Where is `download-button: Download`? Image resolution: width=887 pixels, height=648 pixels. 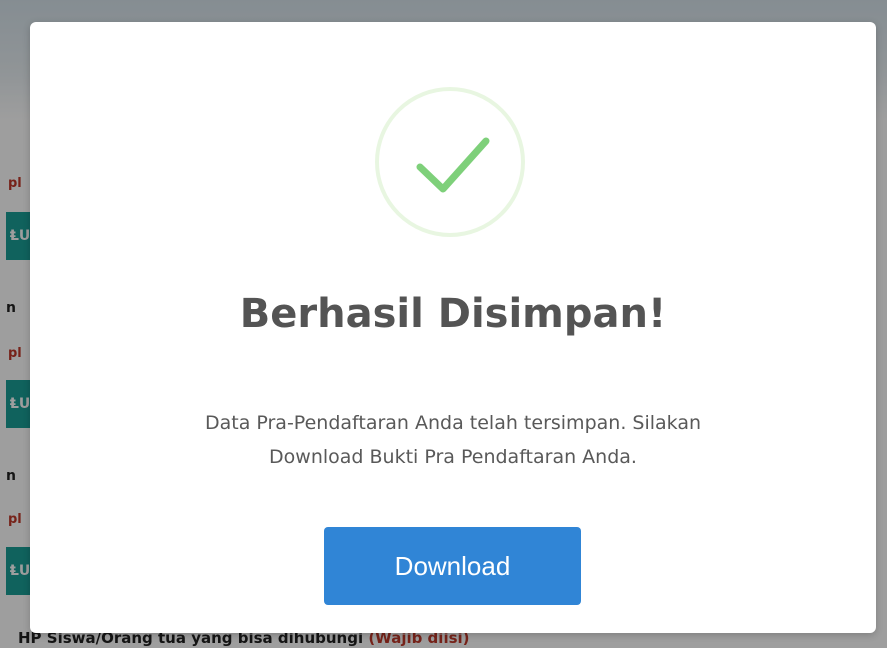
download-button: Download is located at coordinates (452, 566).